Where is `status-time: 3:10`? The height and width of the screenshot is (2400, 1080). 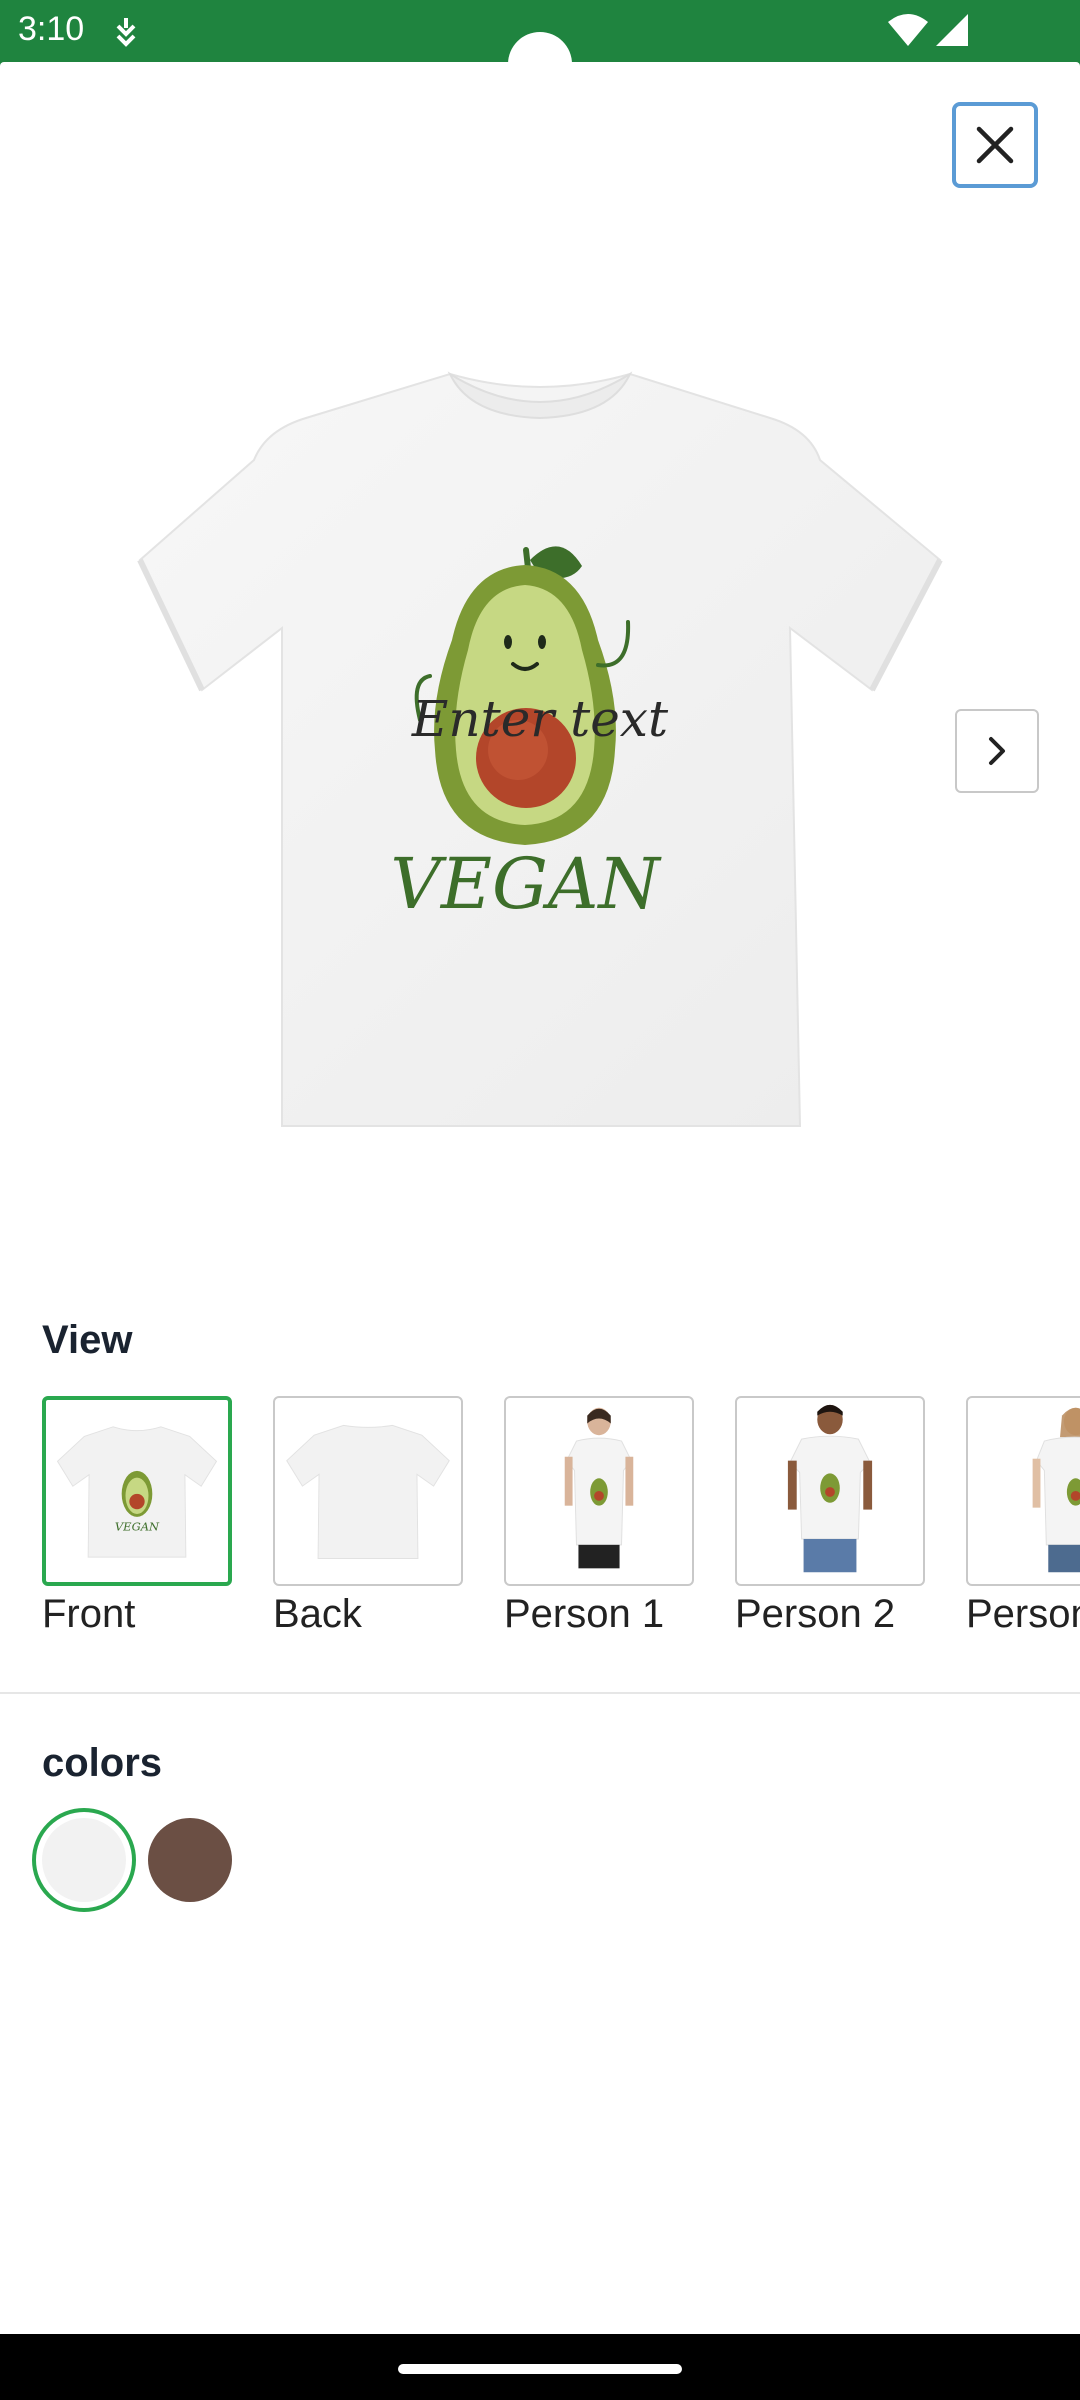 status-time: 3:10 is located at coordinates (51, 29).